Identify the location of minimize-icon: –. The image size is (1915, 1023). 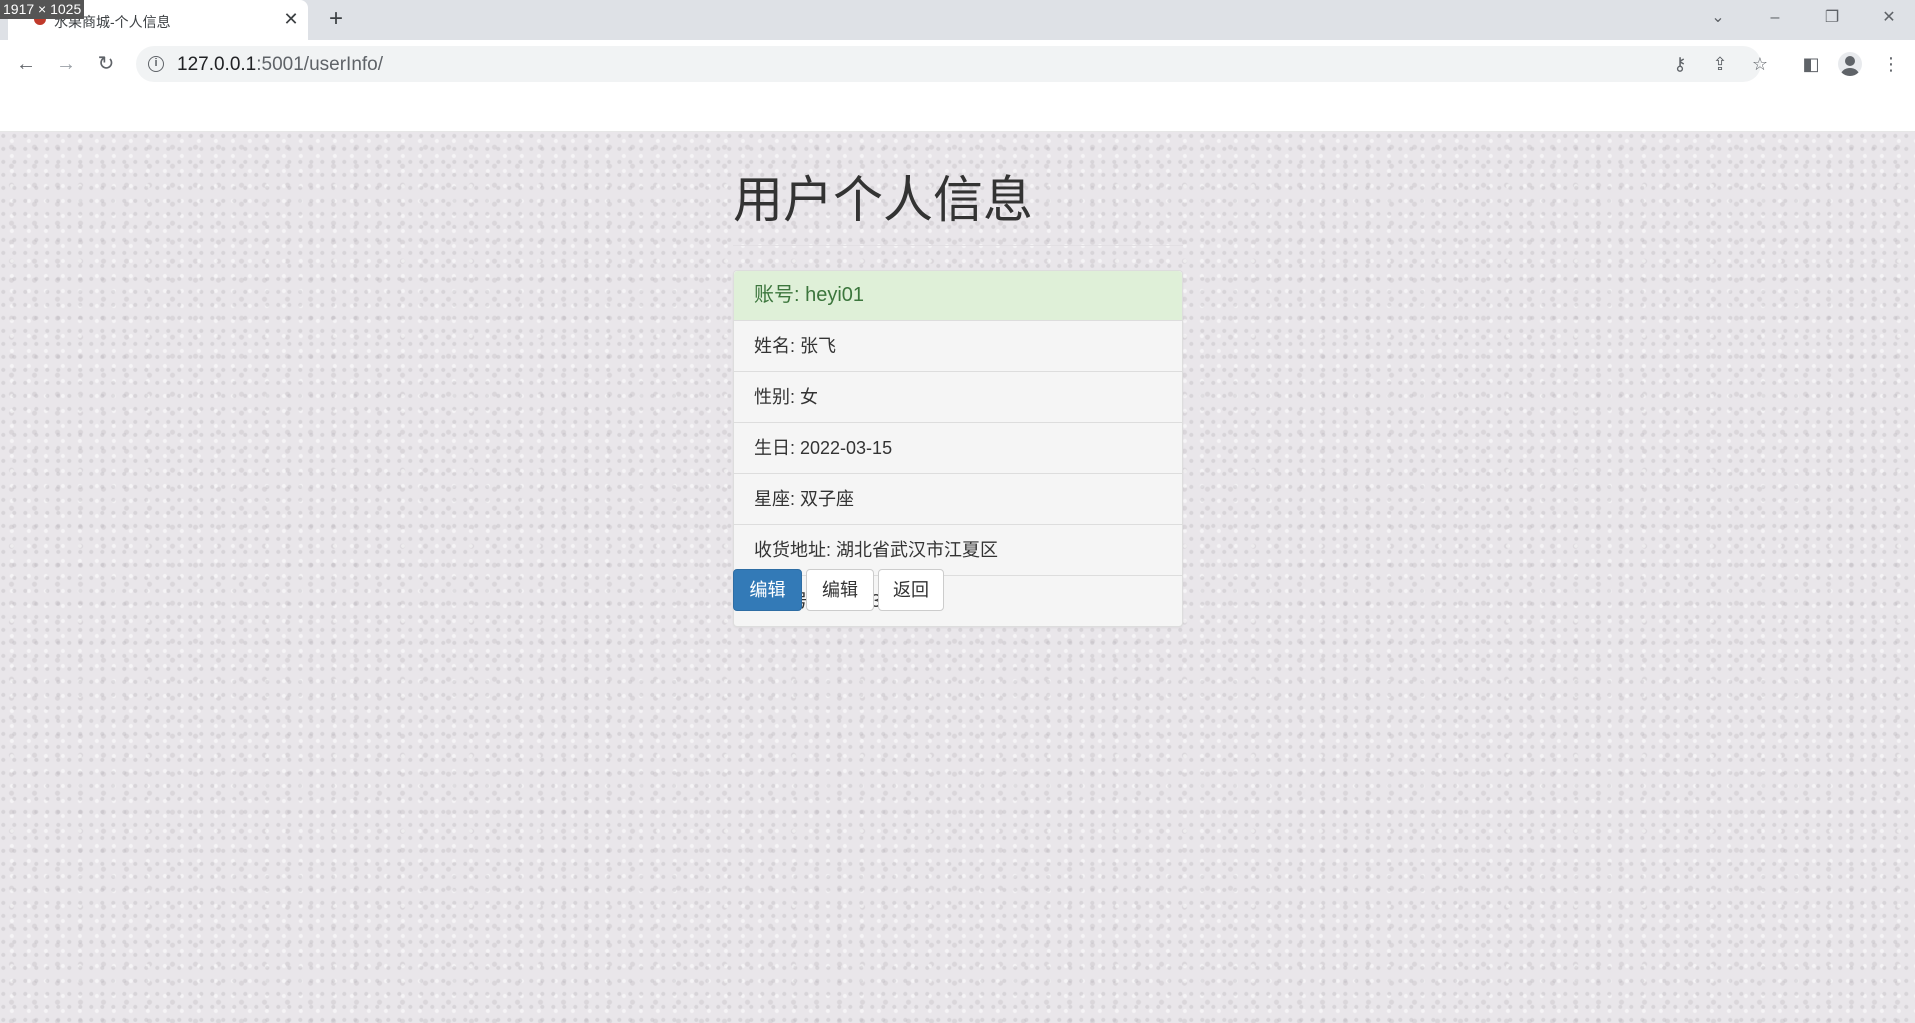
(1775, 18).